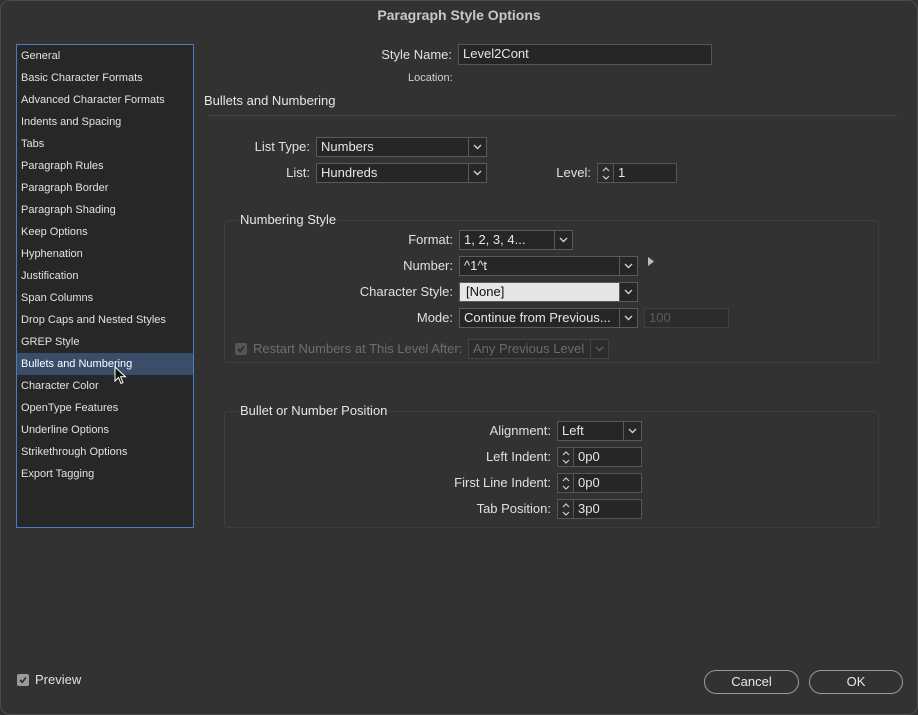 The height and width of the screenshot is (715, 918). I want to click on dialog-title: Paragraph Style Options, so click(459, 15).